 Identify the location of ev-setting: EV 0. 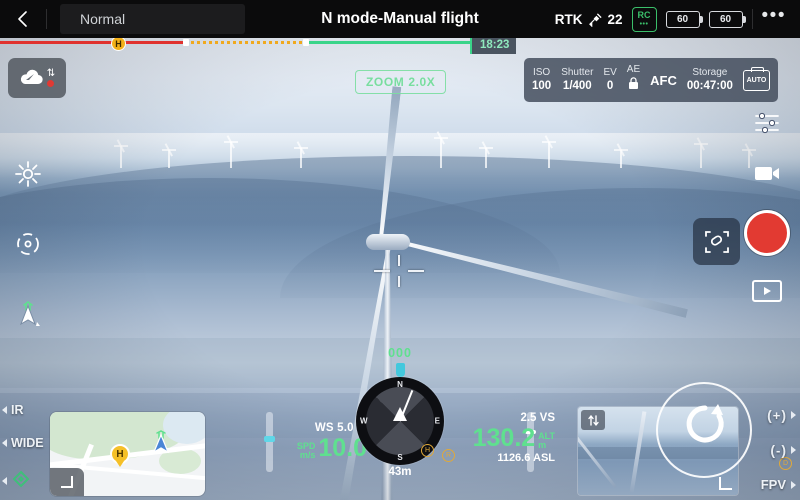
(609, 80).